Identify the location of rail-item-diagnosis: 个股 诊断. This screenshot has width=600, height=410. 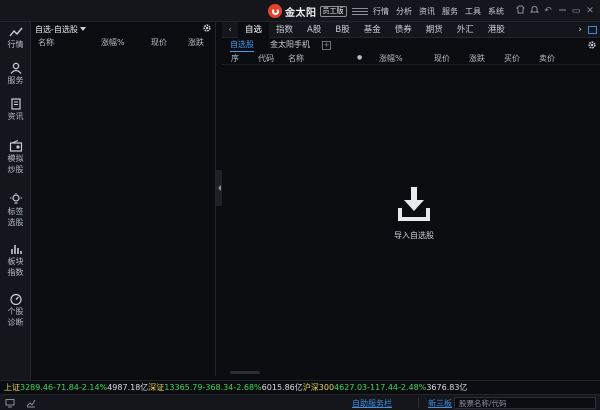
(15, 310).